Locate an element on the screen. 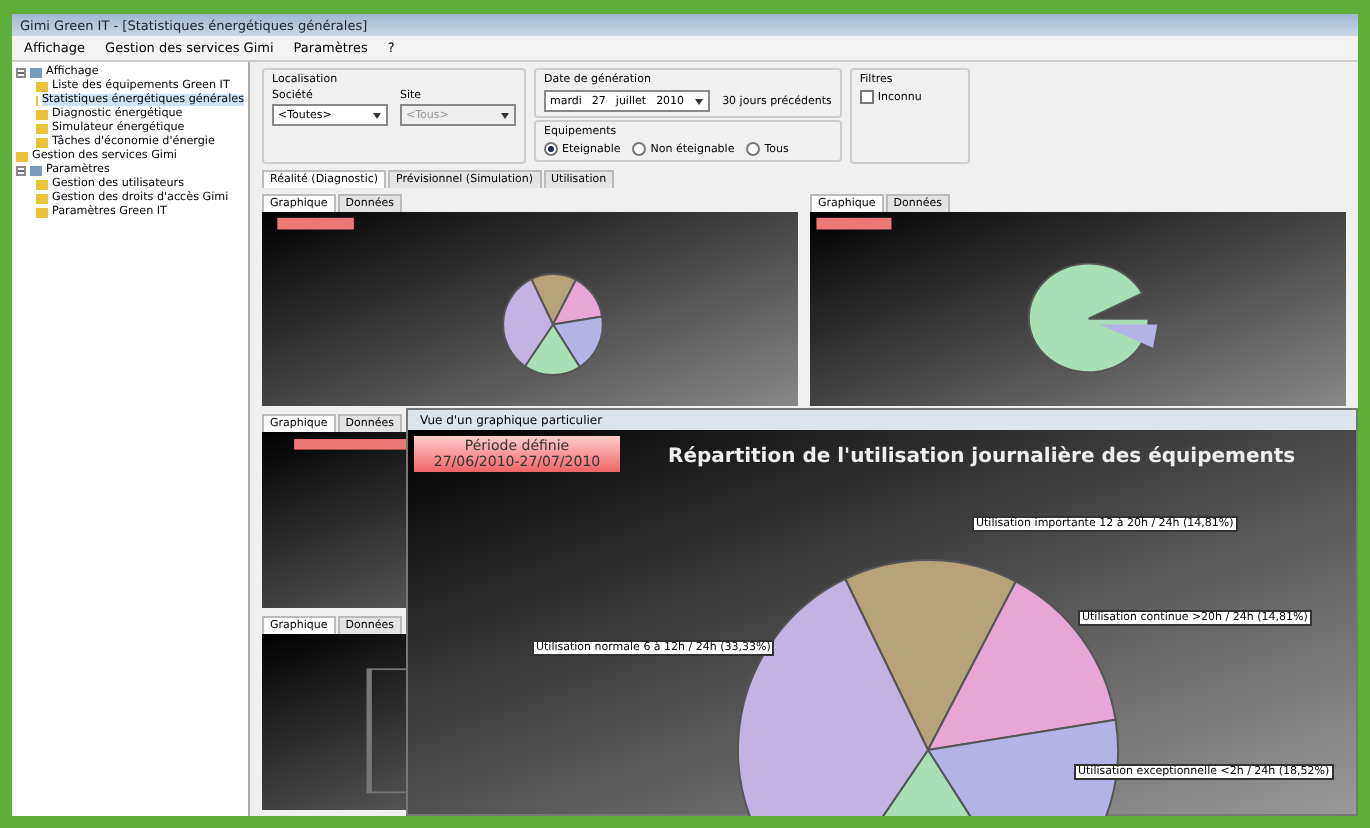 The image size is (1370, 828). checkbox is located at coordinates (866, 97).